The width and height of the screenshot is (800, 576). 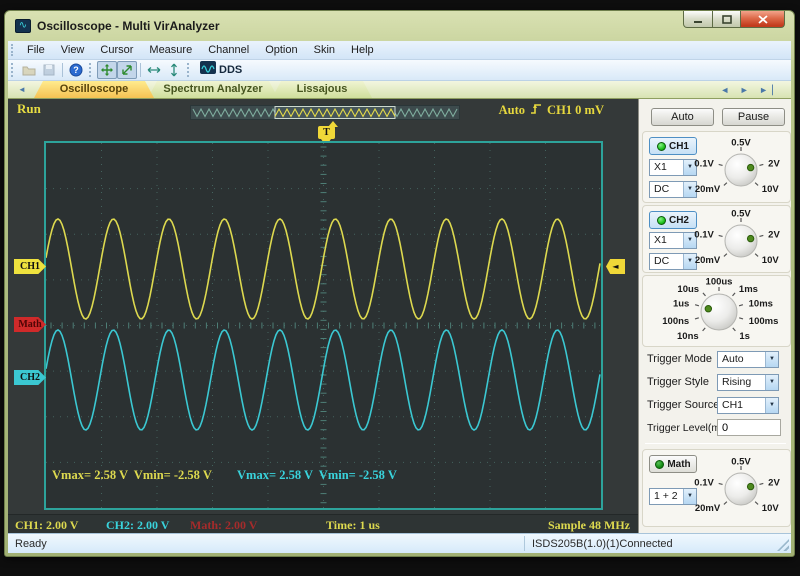 What do you see at coordinates (140, 70) in the screenshot?
I see `toolbar-separator2` at bounding box center [140, 70].